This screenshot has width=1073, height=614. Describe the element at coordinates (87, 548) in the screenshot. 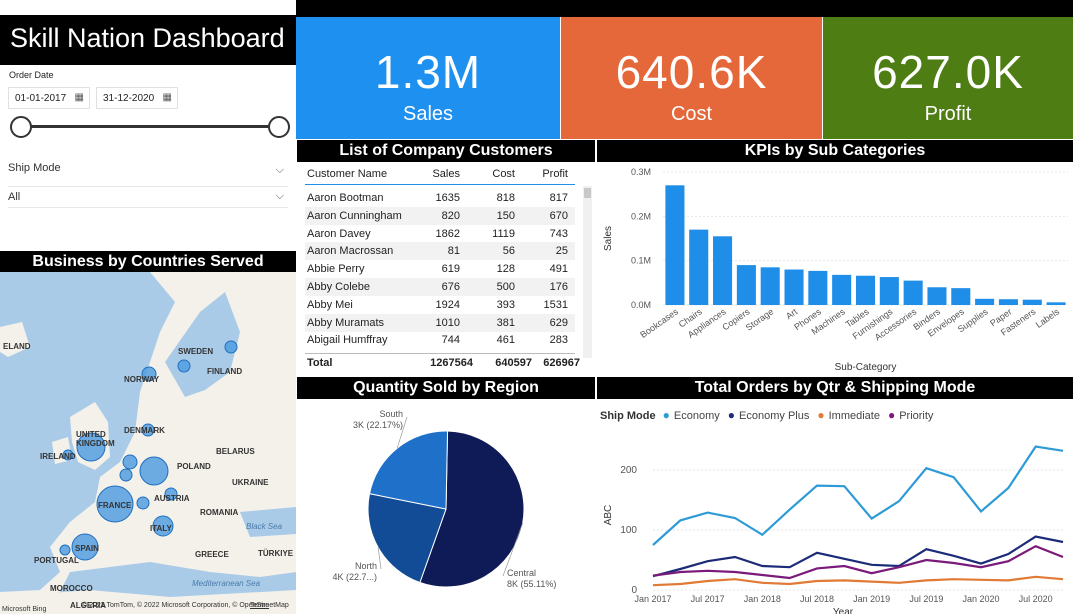

I see `map-label: SPAIN` at that location.